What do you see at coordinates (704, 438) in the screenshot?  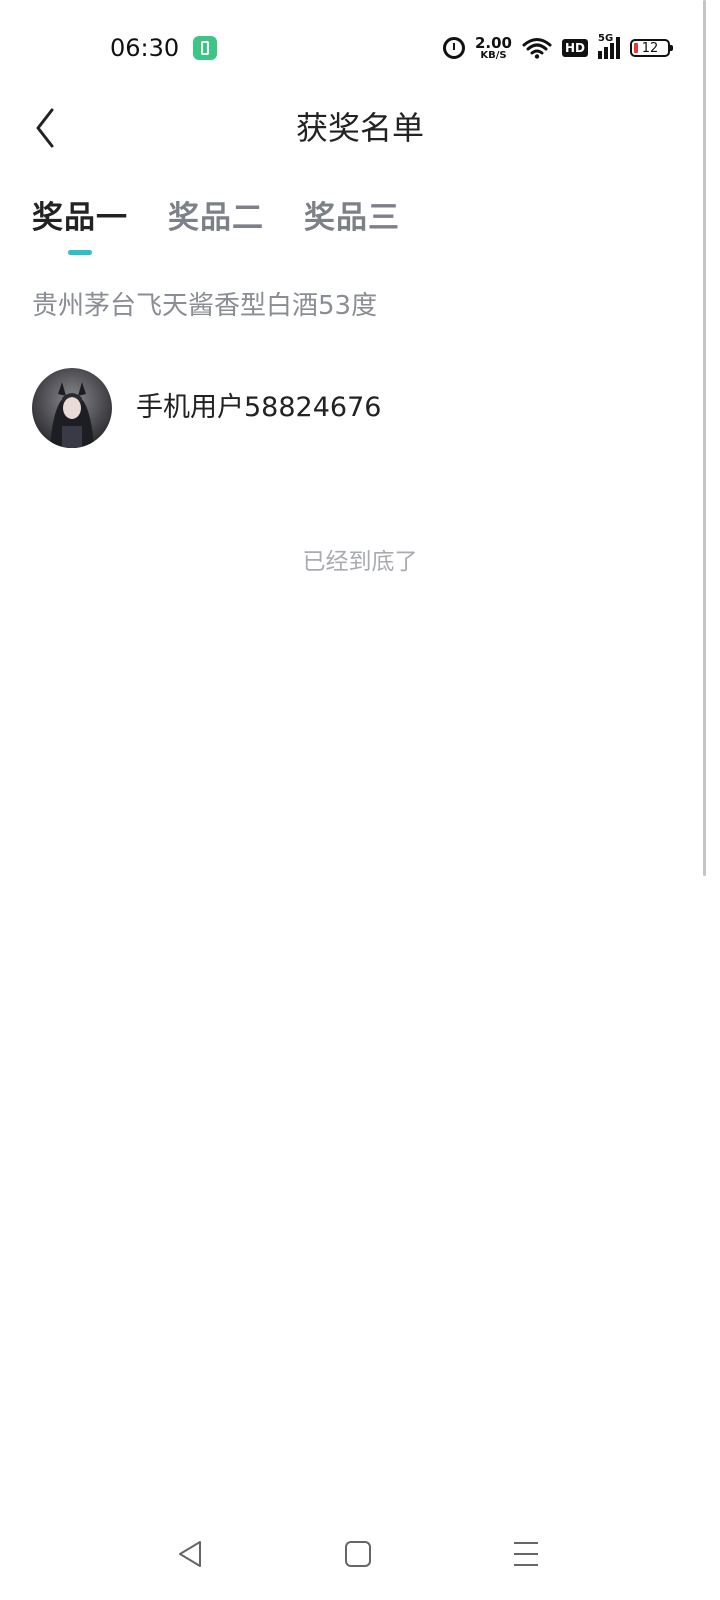 I see `scrollbar` at bounding box center [704, 438].